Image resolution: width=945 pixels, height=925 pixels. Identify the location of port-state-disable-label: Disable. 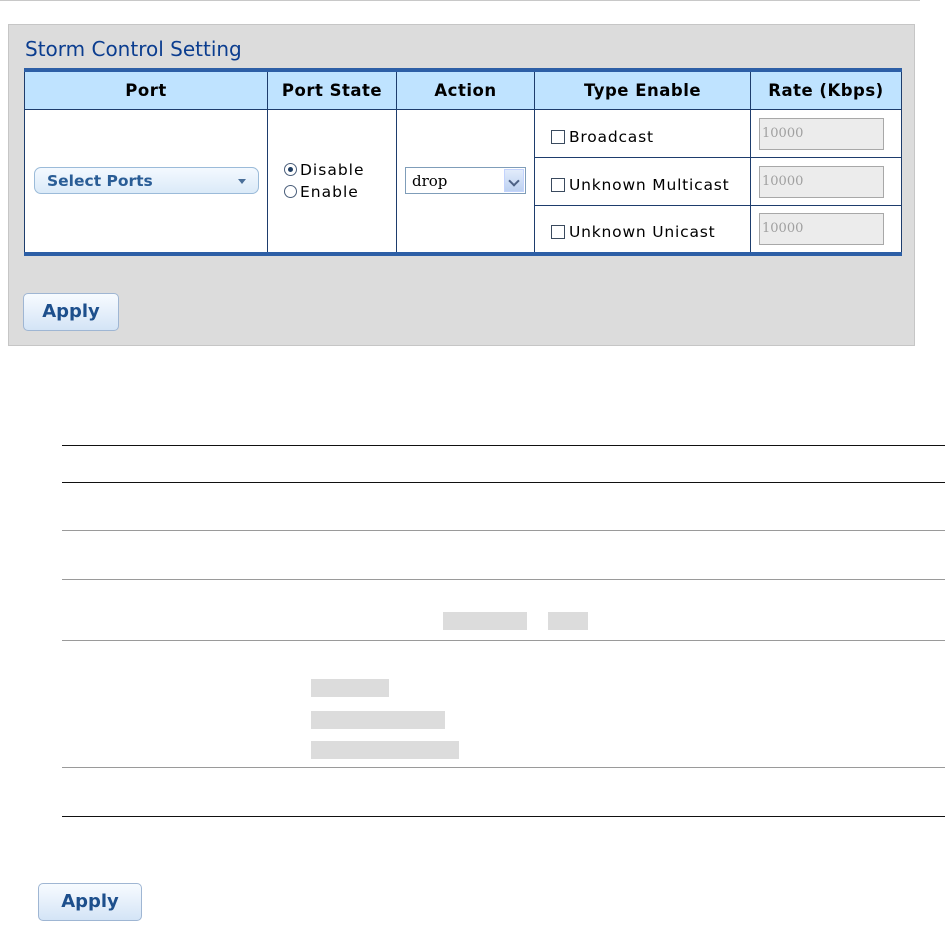
(332, 169).